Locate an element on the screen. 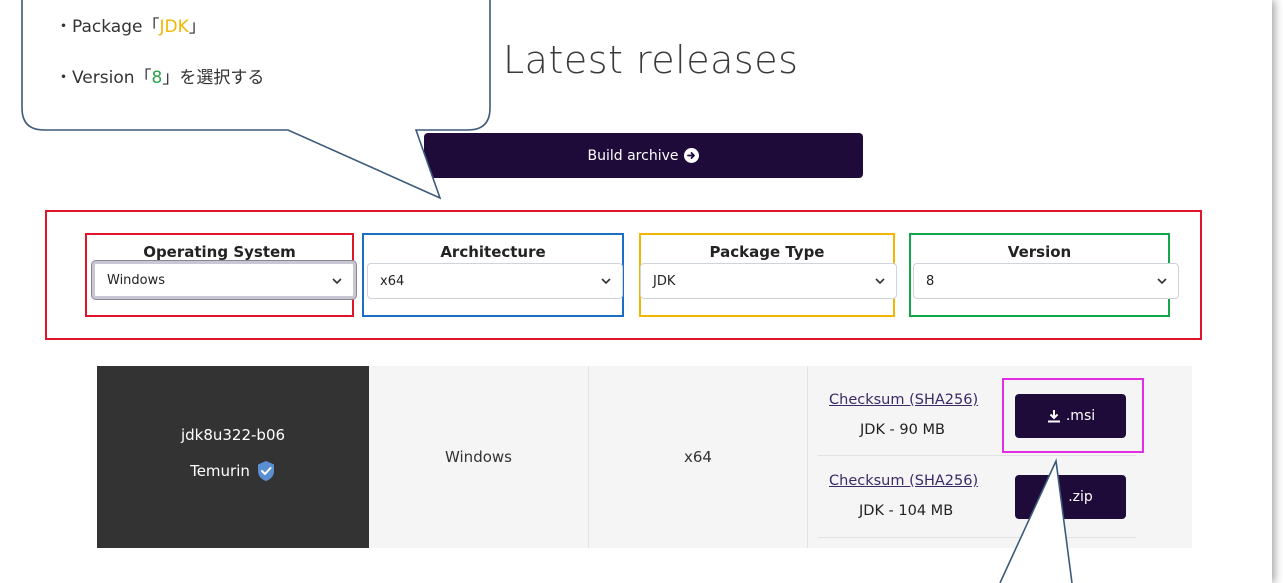 This screenshot has height=583, width=1283. filter-version-label: Version is located at coordinates (1039, 252).